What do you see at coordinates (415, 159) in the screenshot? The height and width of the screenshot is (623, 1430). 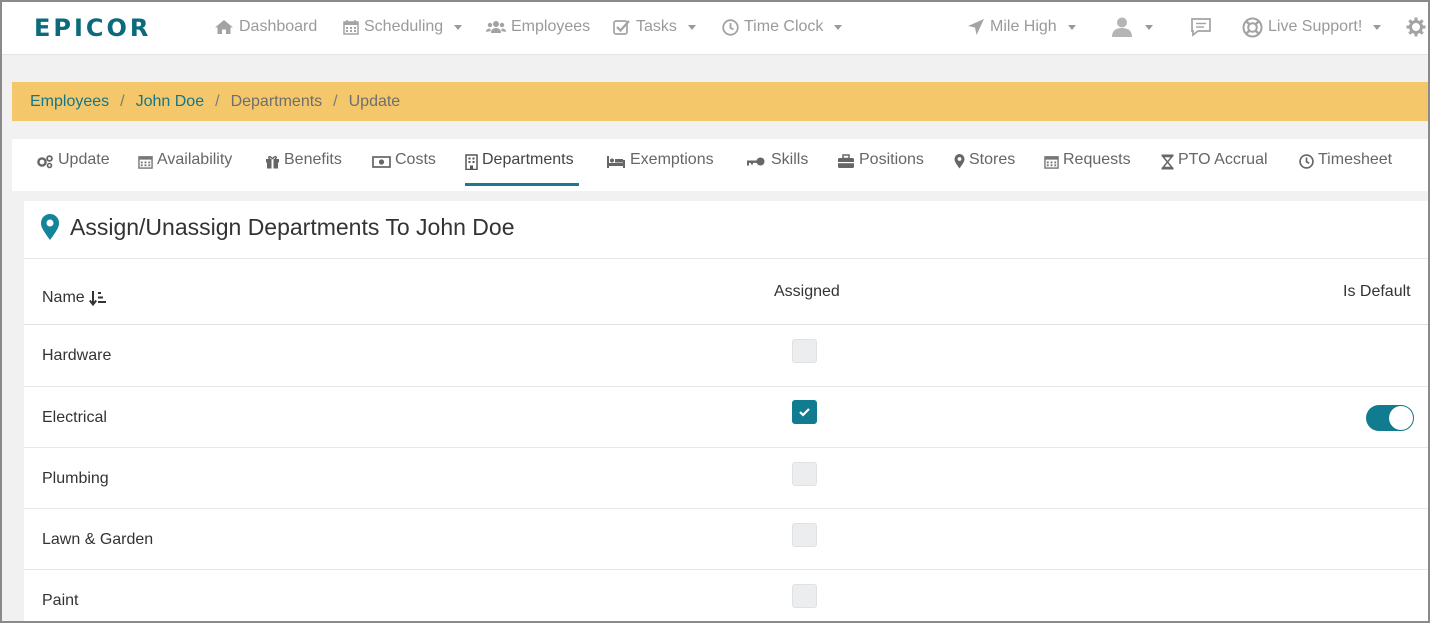 I see `tab-costs-label: Costs` at bounding box center [415, 159].